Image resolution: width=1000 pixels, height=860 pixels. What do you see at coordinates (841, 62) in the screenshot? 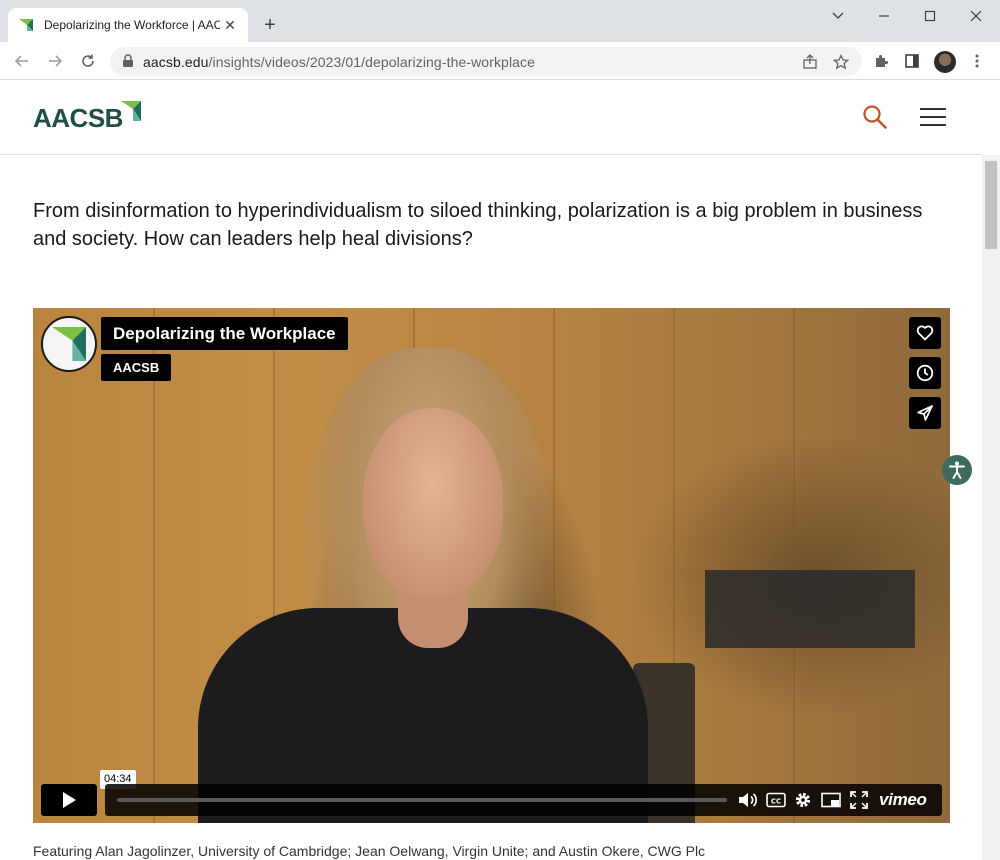
I see `bookmark-star-icon` at bounding box center [841, 62].